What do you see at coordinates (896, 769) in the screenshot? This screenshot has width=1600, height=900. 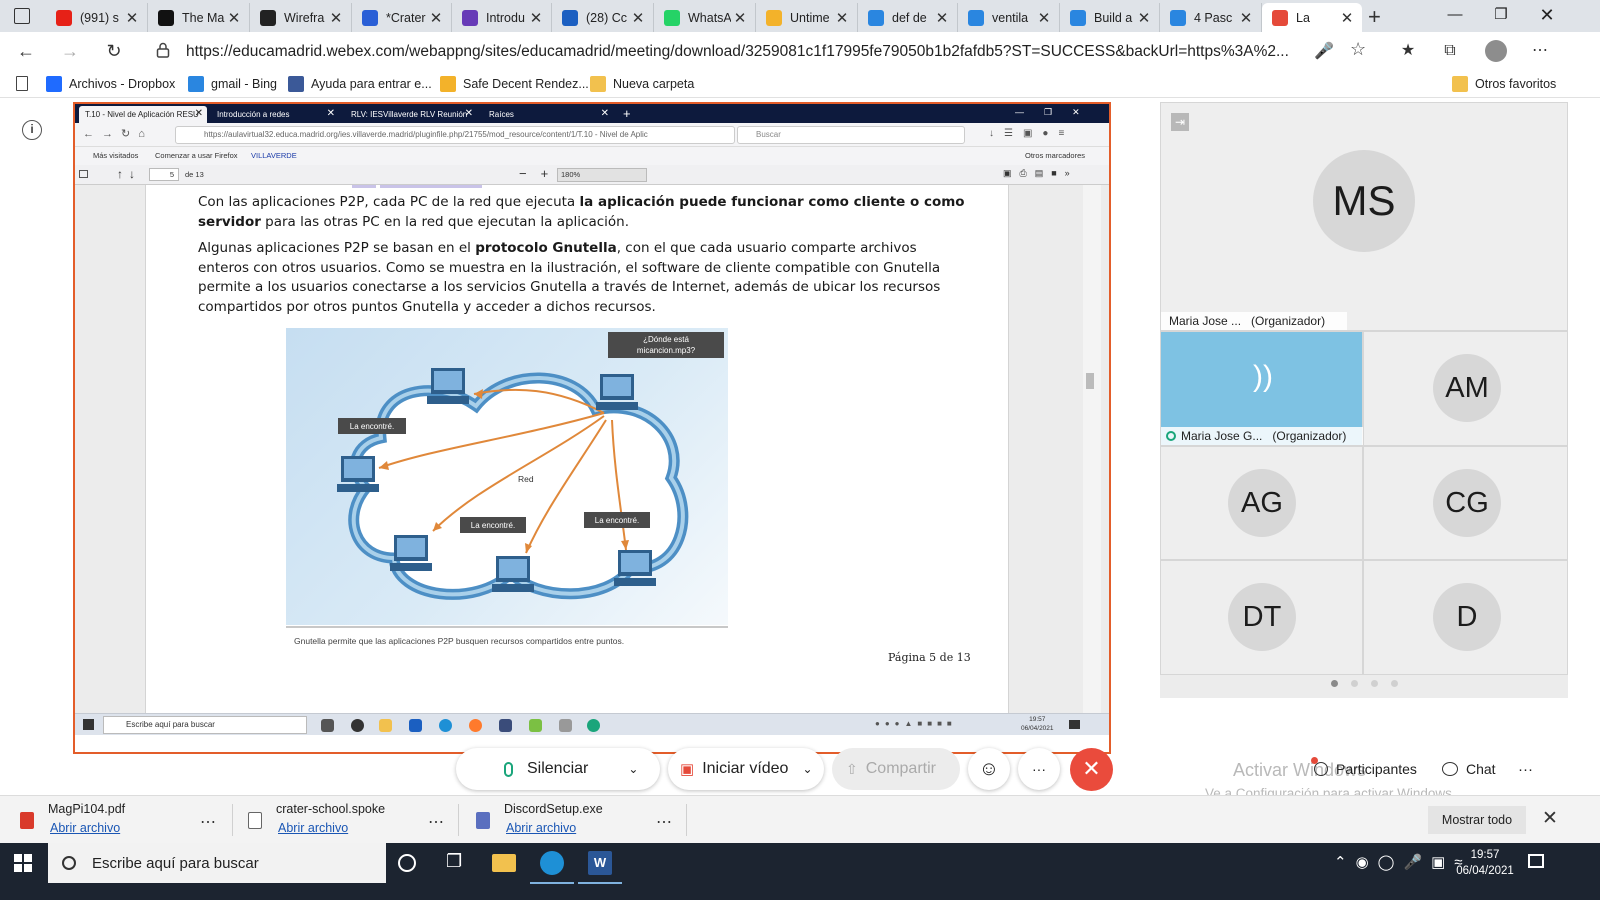 I see `share-button: ⇧ Compartir` at bounding box center [896, 769].